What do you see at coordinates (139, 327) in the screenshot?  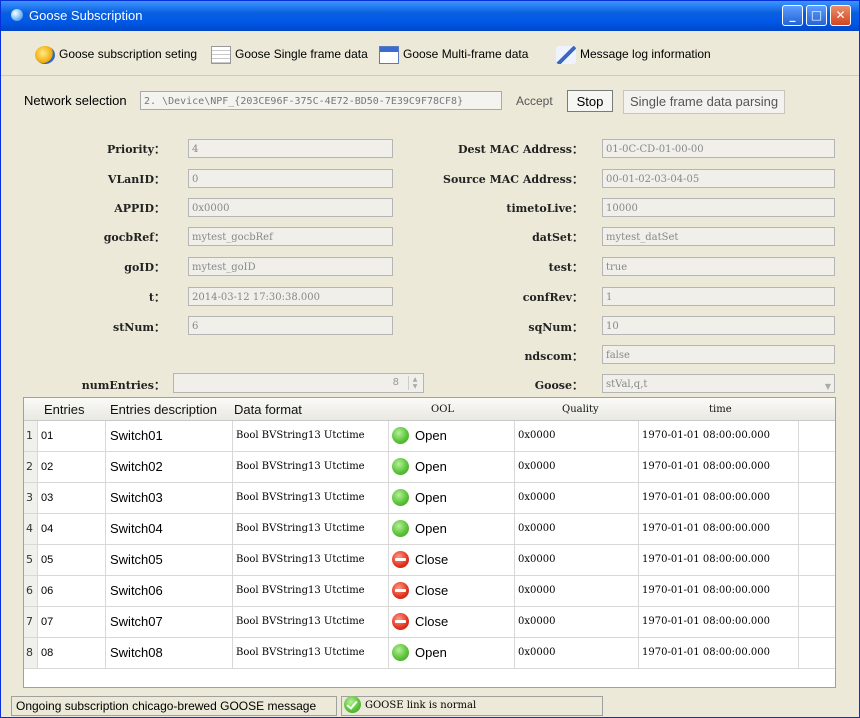 I see `stnum-label: stNum：` at bounding box center [139, 327].